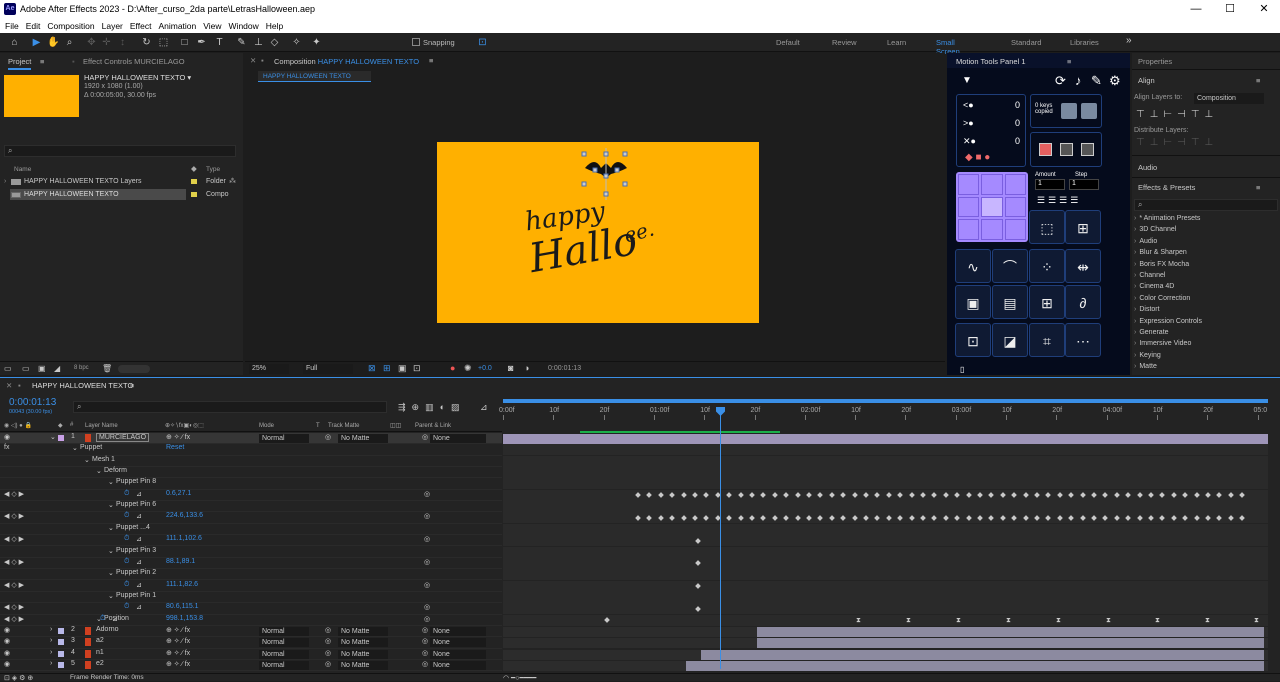 Image resolution: width=1280 pixels, height=682 pixels. Describe the element at coordinates (36, 42) in the screenshot. I see `selection-tool-icon: ▶` at that location.